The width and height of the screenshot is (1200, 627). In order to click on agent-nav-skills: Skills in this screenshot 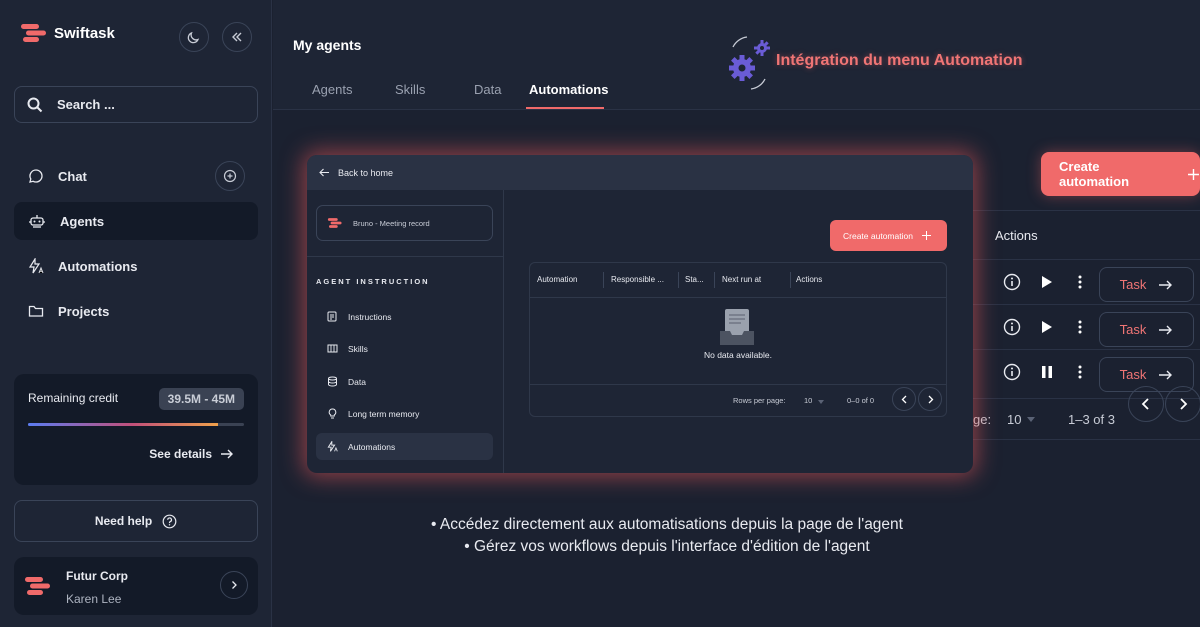, I will do `click(404, 348)`.